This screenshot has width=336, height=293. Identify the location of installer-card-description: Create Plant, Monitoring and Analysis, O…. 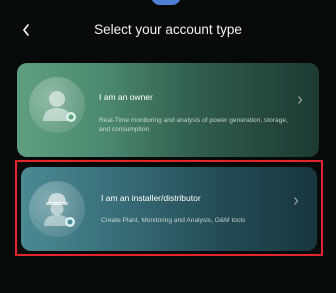
(173, 220).